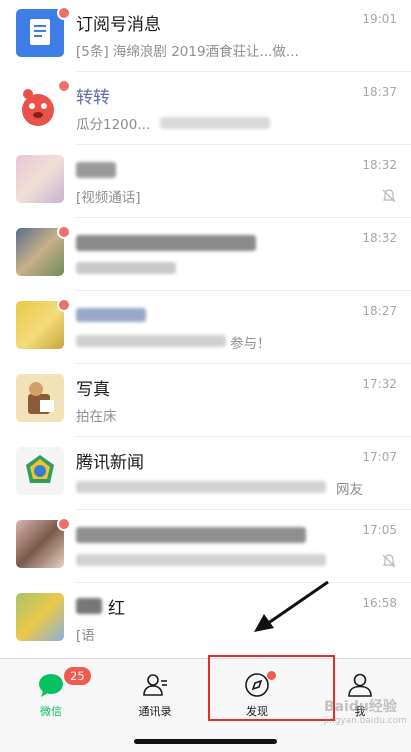 The image size is (411, 752). What do you see at coordinates (51, 685) in the screenshot?
I see `chat-bubble-icon` at bounding box center [51, 685].